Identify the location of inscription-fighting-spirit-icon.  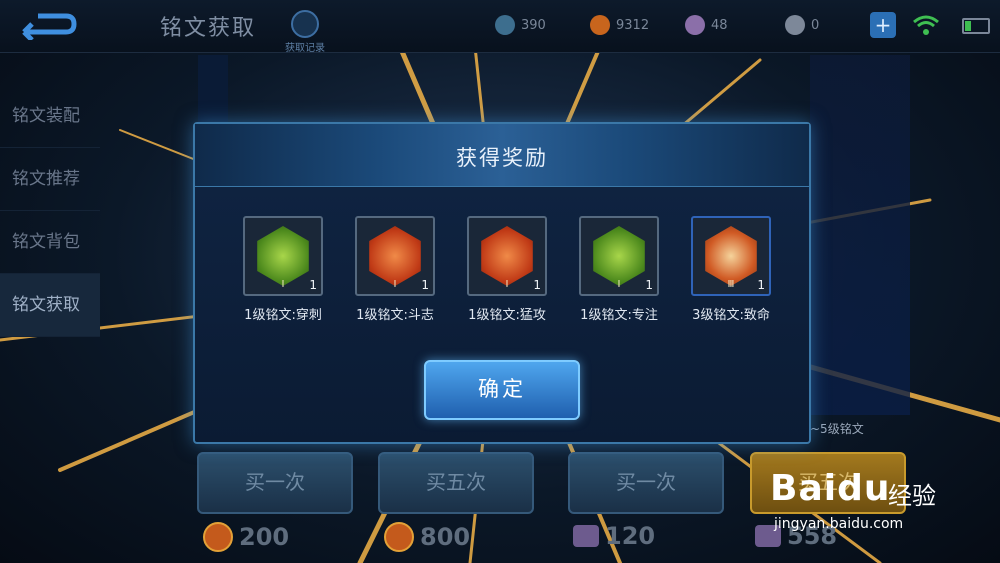
(395, 256).